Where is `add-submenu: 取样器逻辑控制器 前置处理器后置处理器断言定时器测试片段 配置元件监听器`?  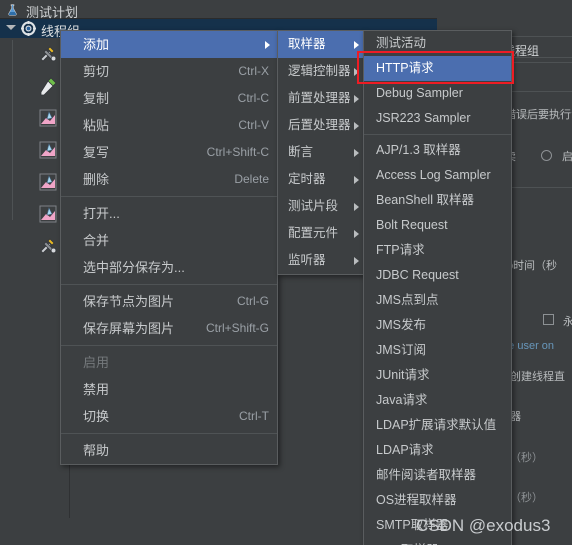
add-submenu: 取样器逻辑控制器 前置处理器后置处理器断言定时器测试片段 配置元件监听器 is located at coordinates (320, 152).